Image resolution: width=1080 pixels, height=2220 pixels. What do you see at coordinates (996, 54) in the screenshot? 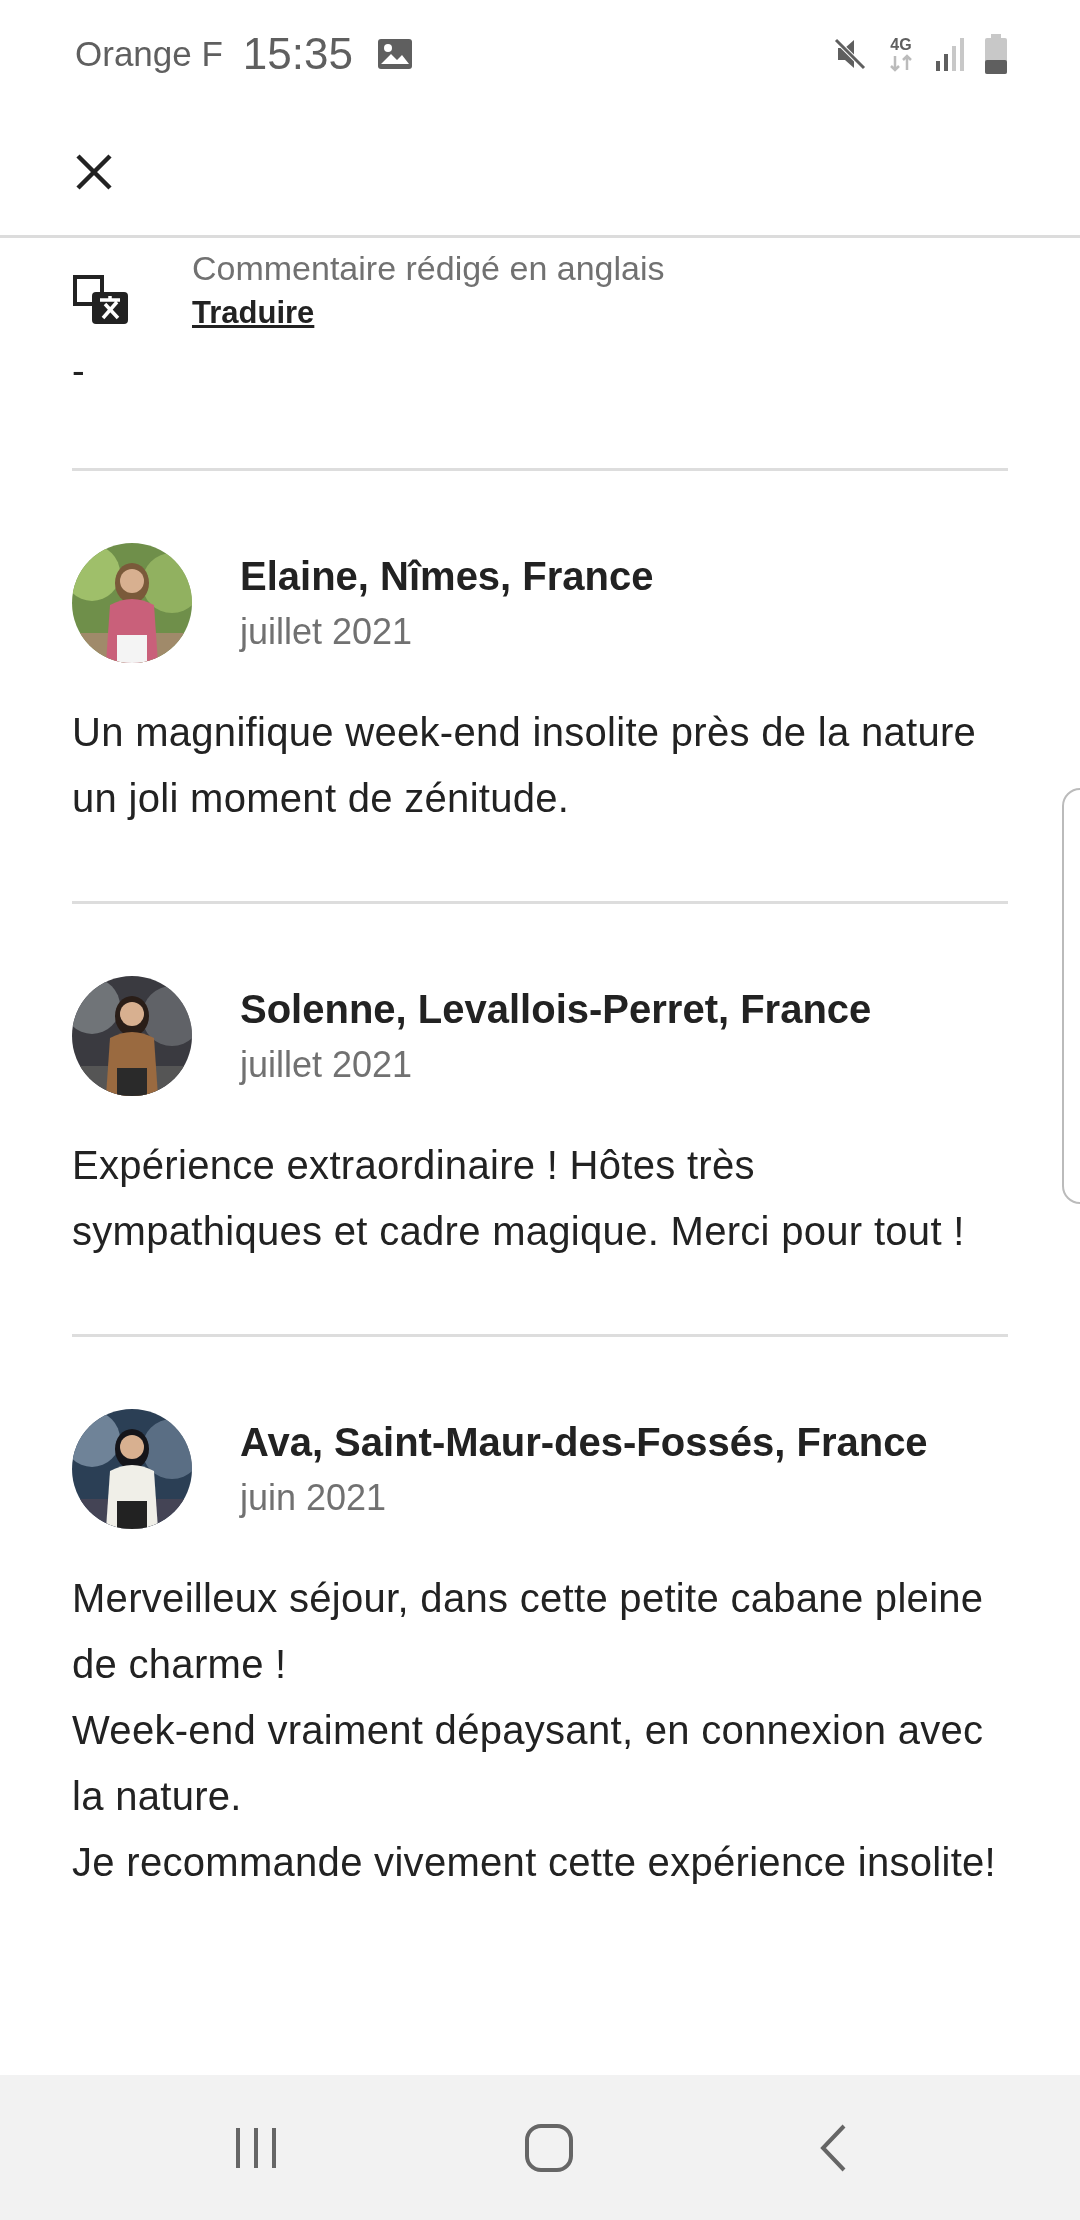
I see `battery-icon` at bounding box center [996, 54].